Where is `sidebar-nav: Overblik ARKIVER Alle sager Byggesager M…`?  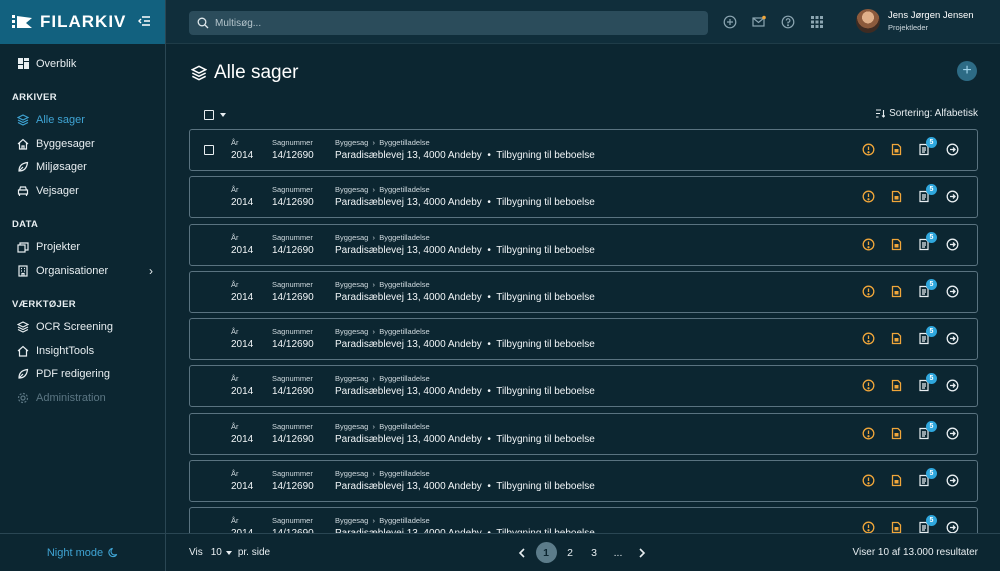
sidebar-nav: Overblik ARKIVER Alle sager Byggesager M… is located at coordinates (82, 227).